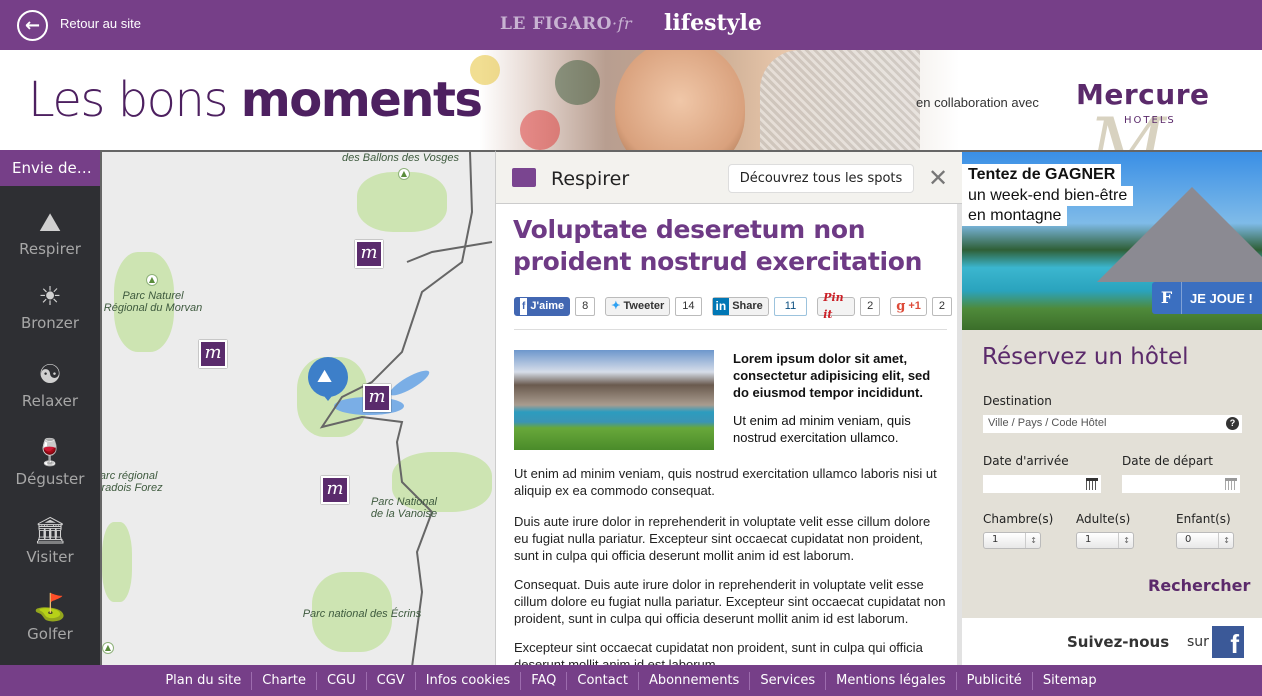 The image size is (1262, 696). What do you see at coordinates (50, 608) in the screenshot?
I see `golf-icon: ⛳` at bounding box center [50, 608].